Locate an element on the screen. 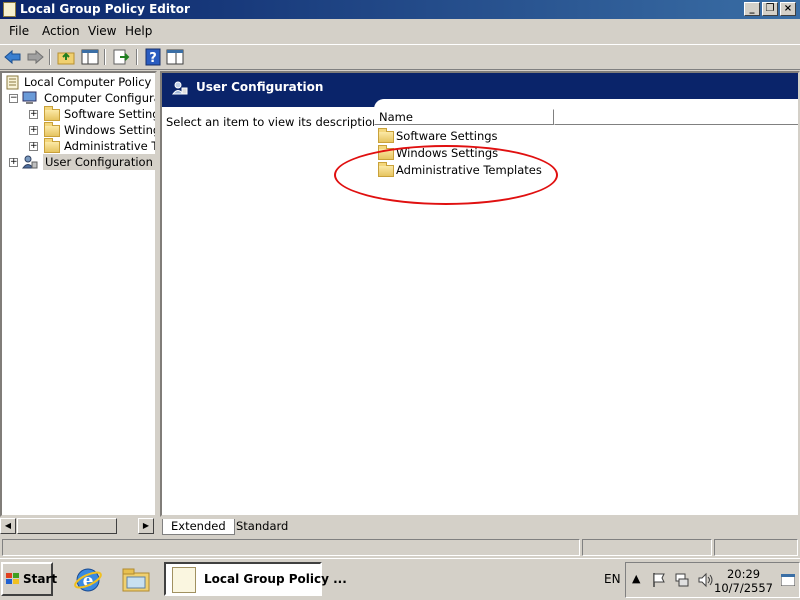  tree-label: Software Settings is located at coordinates (110, 114).